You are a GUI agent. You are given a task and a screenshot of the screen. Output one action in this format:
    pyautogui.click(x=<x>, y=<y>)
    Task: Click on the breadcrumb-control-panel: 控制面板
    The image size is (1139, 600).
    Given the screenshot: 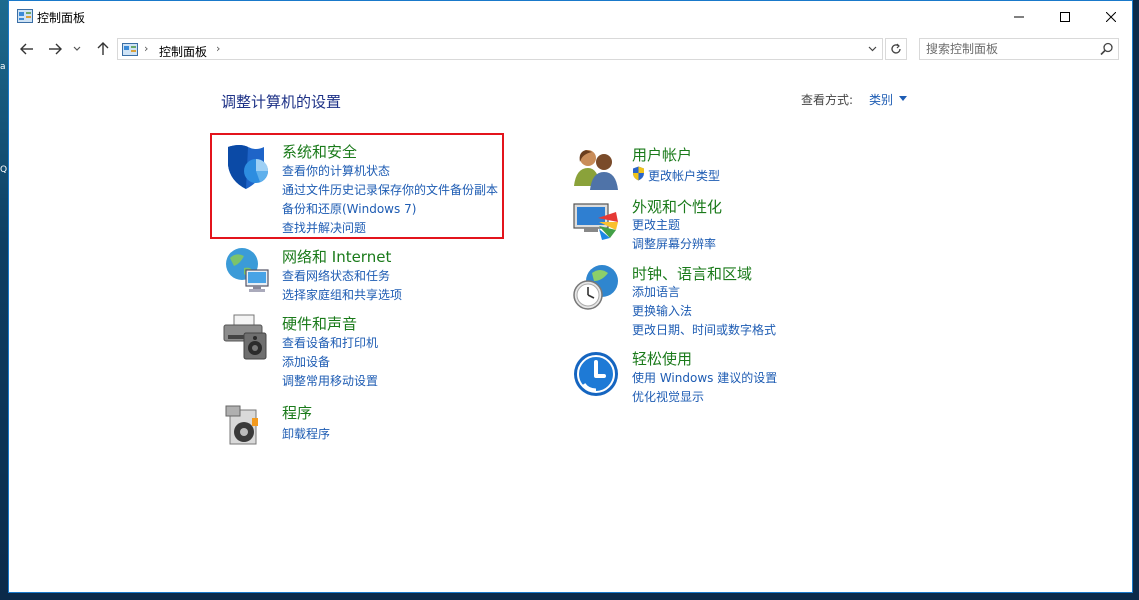 What is the action you would take?
    pyautogui.click(x=183, y=51)
    